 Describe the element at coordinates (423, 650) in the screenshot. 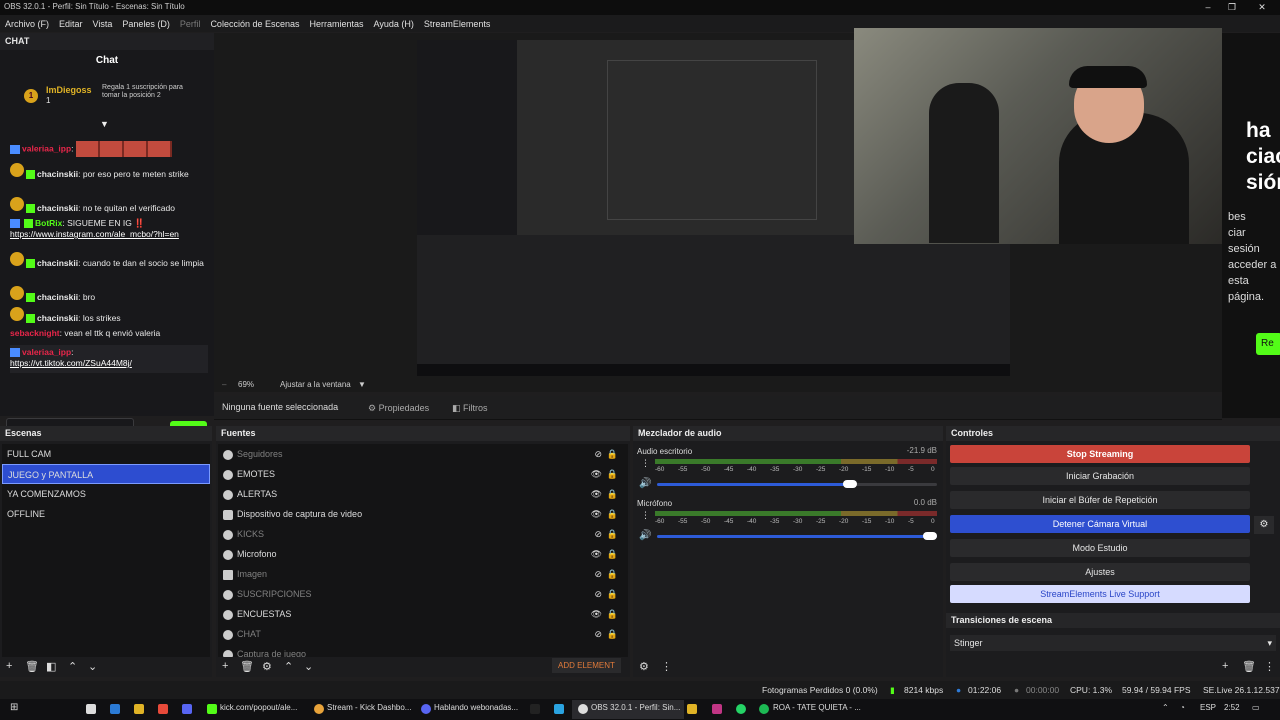

I see `source-item: Captura de juego` at that location.